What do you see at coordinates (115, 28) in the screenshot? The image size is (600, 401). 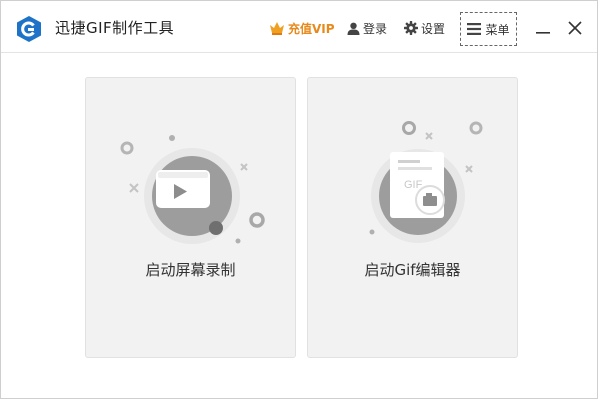 I see `app-title: 迅捷GIF制作工具` at bounding box center [115, 28].